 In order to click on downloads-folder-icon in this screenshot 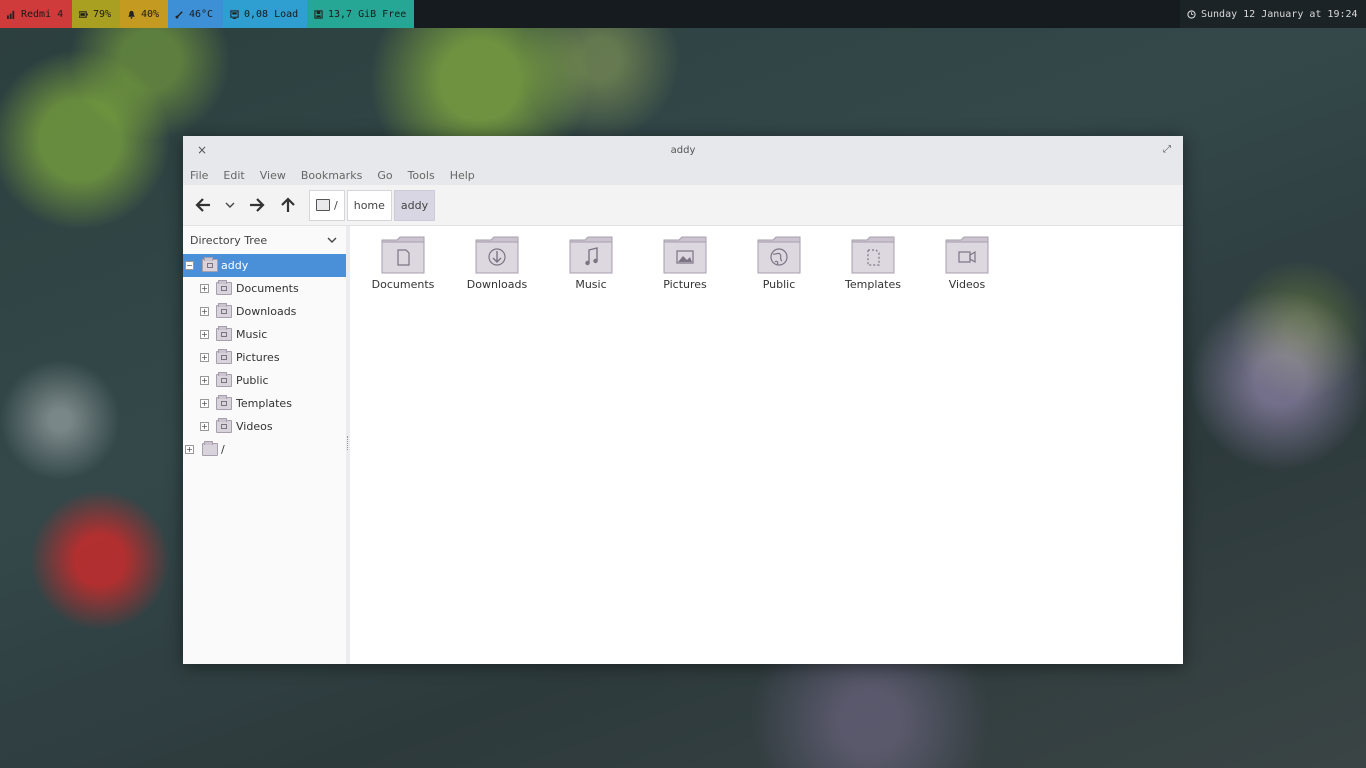, I will do `click(224, 310)`.